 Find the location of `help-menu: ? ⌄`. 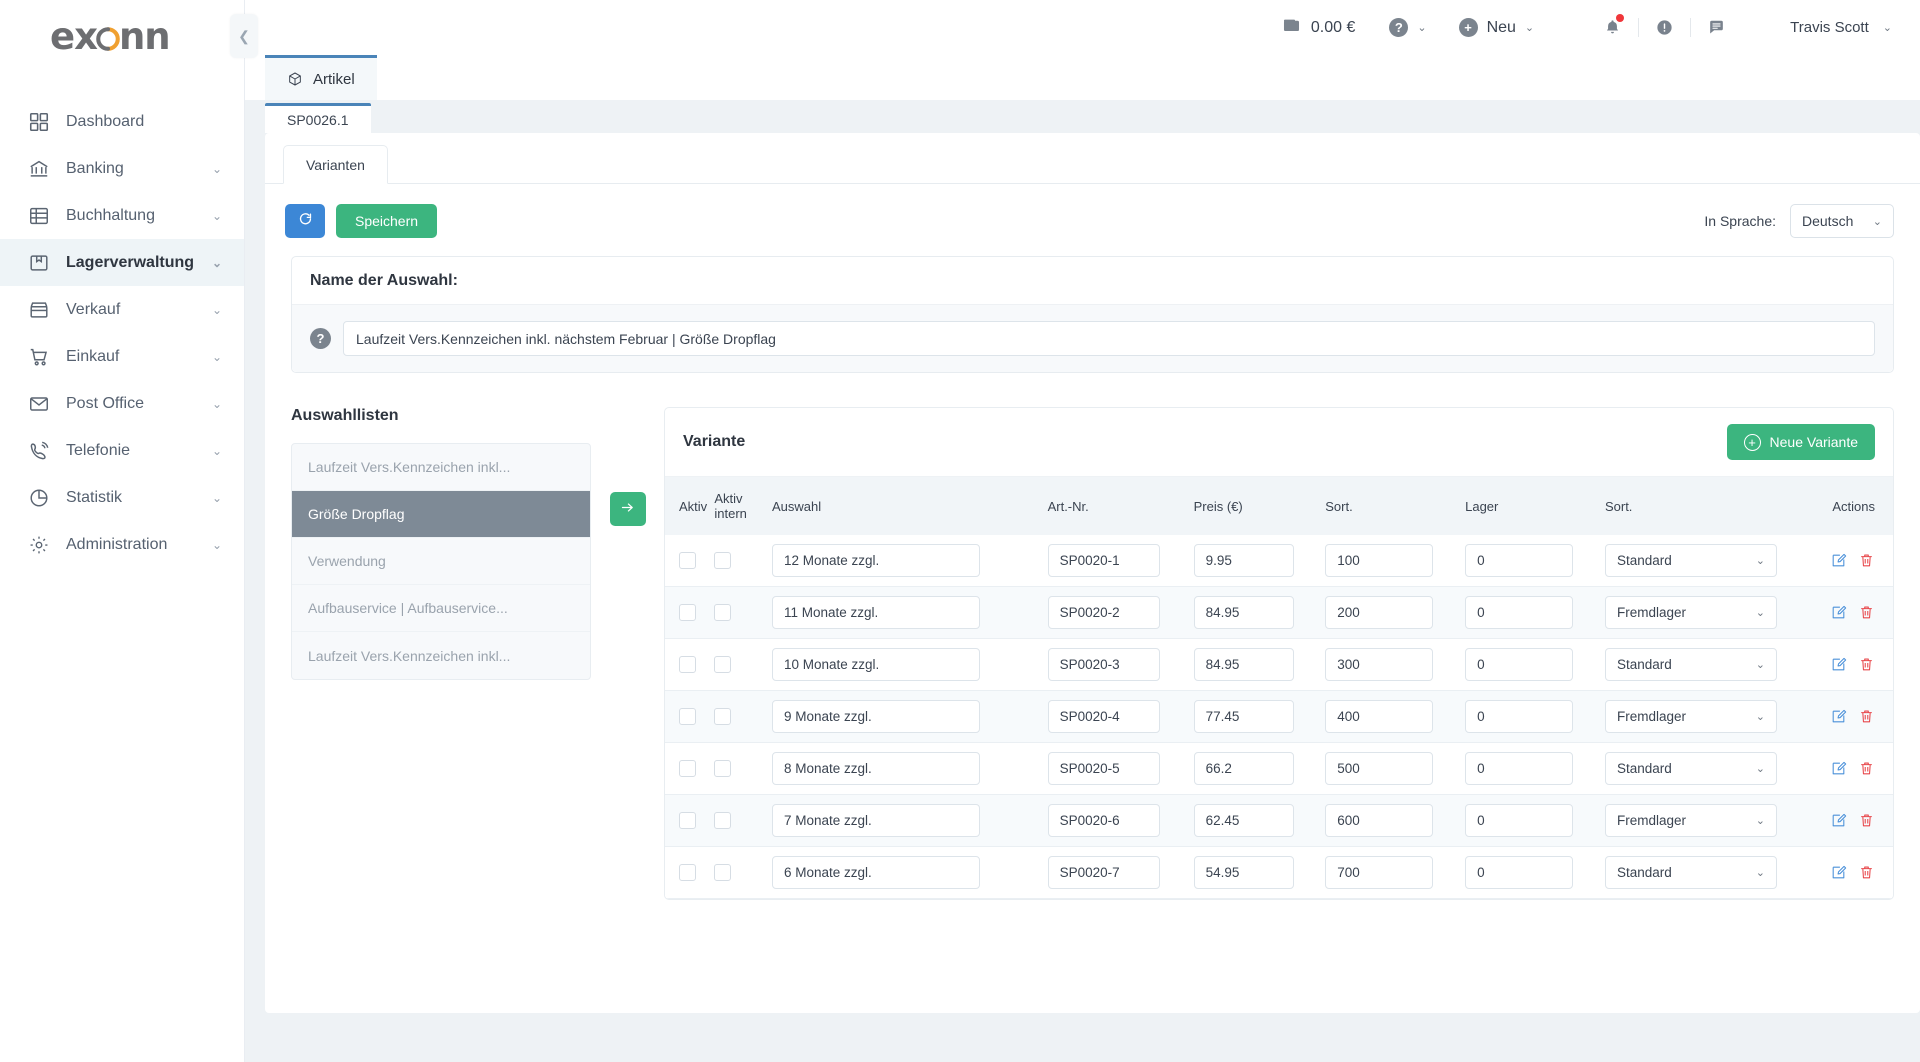

help-menu: ? ⌄ is located at coordinates (1408, 27).